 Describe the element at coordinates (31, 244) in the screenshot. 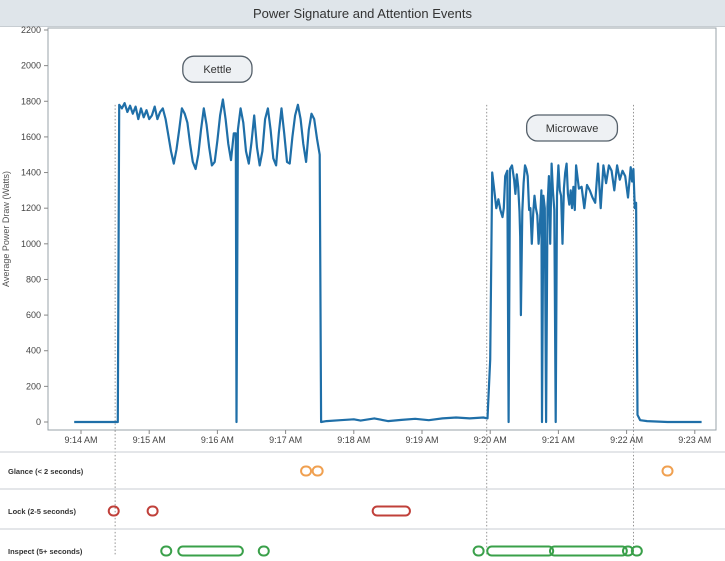

I see `y-tick-label: 1000` at that location.